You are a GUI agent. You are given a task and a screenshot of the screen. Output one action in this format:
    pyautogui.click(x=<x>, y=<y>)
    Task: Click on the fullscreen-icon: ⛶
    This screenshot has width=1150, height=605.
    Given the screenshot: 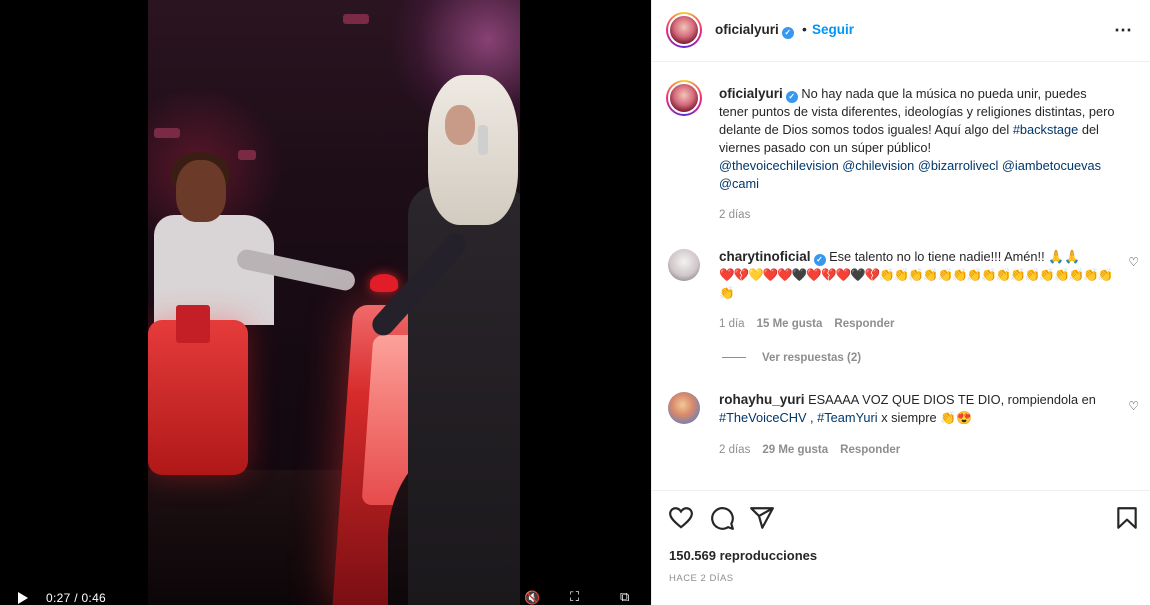 What is the action you would take?
    pyautogui.click(x=574, y=597)
    